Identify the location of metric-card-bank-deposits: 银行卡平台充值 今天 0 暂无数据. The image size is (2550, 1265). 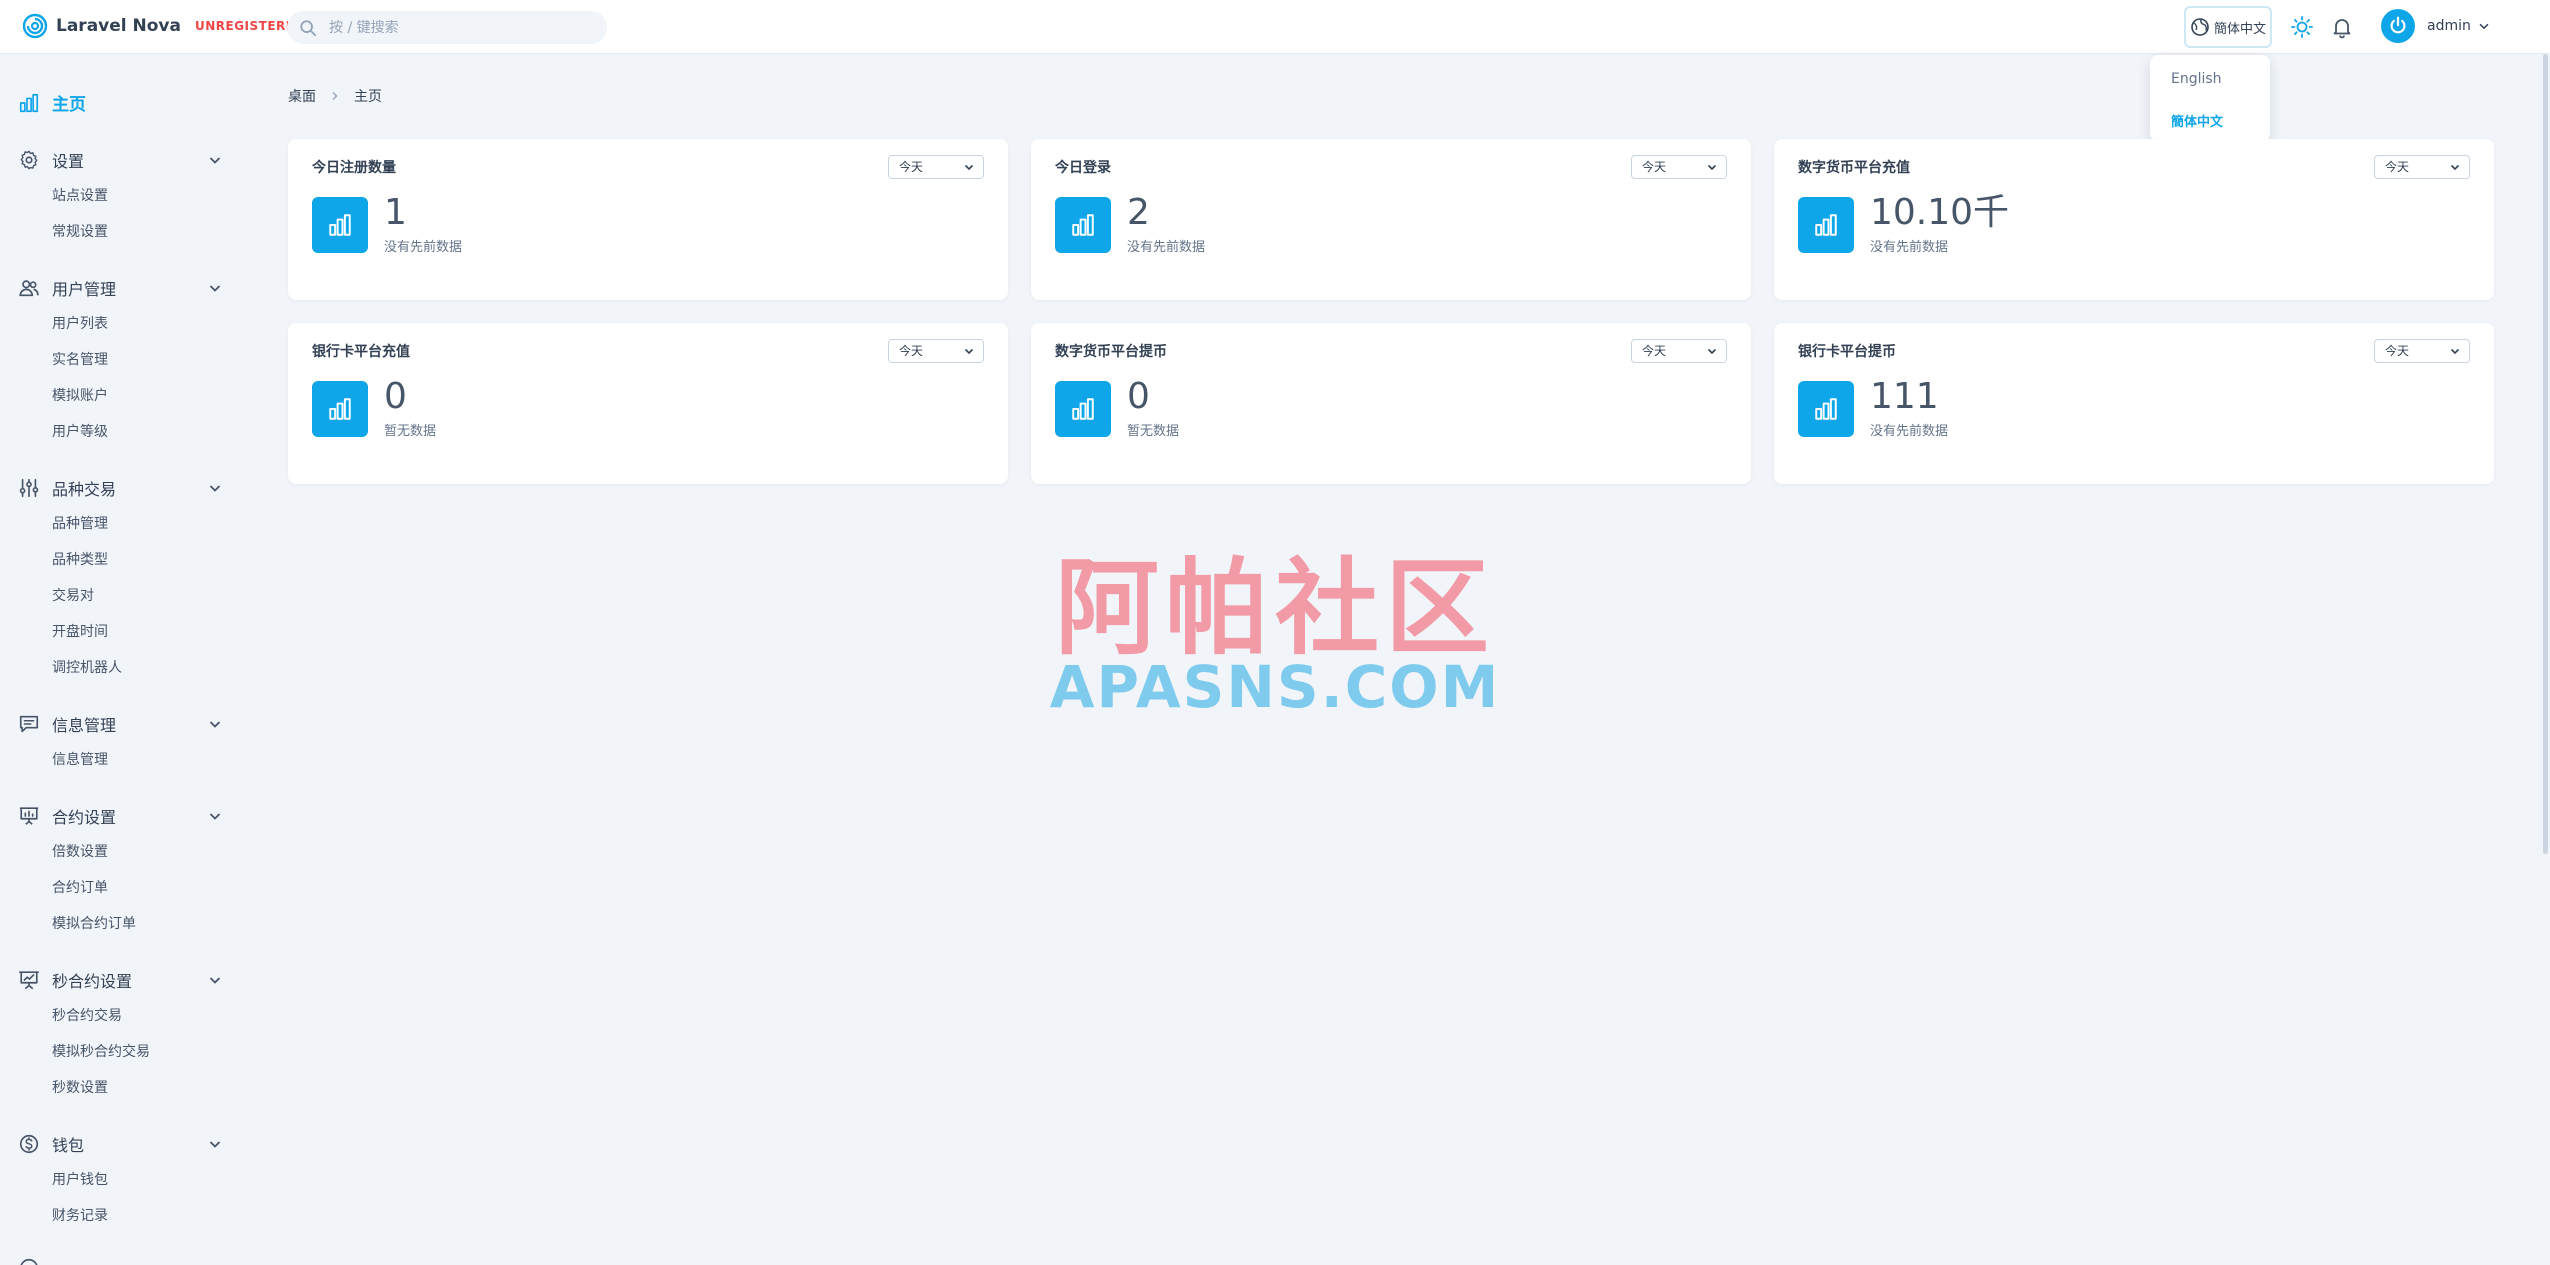
(648, 403).